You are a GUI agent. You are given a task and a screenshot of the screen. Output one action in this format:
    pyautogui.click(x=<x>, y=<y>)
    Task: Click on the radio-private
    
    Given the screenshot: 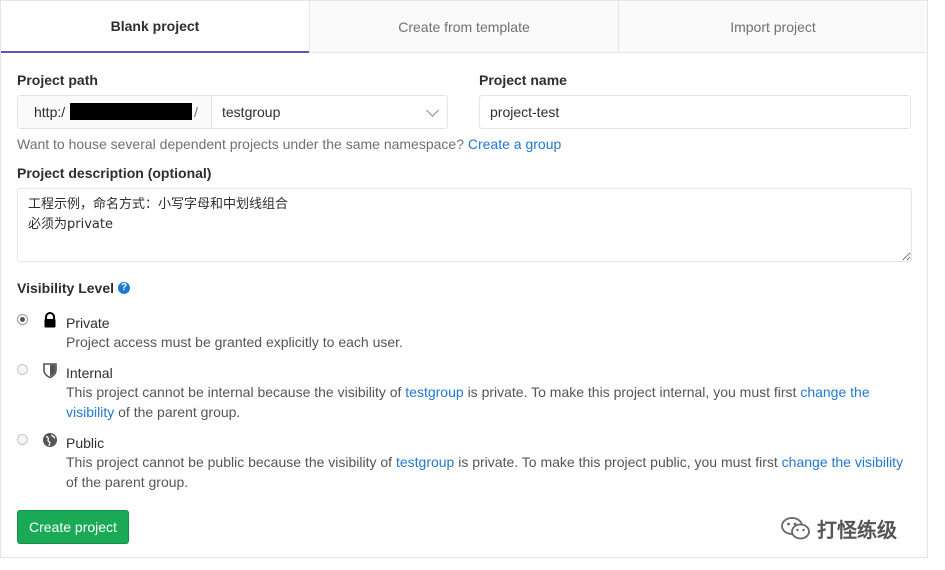 What is the action you would take?
    pyautogui.click(x=22, y=319)
    